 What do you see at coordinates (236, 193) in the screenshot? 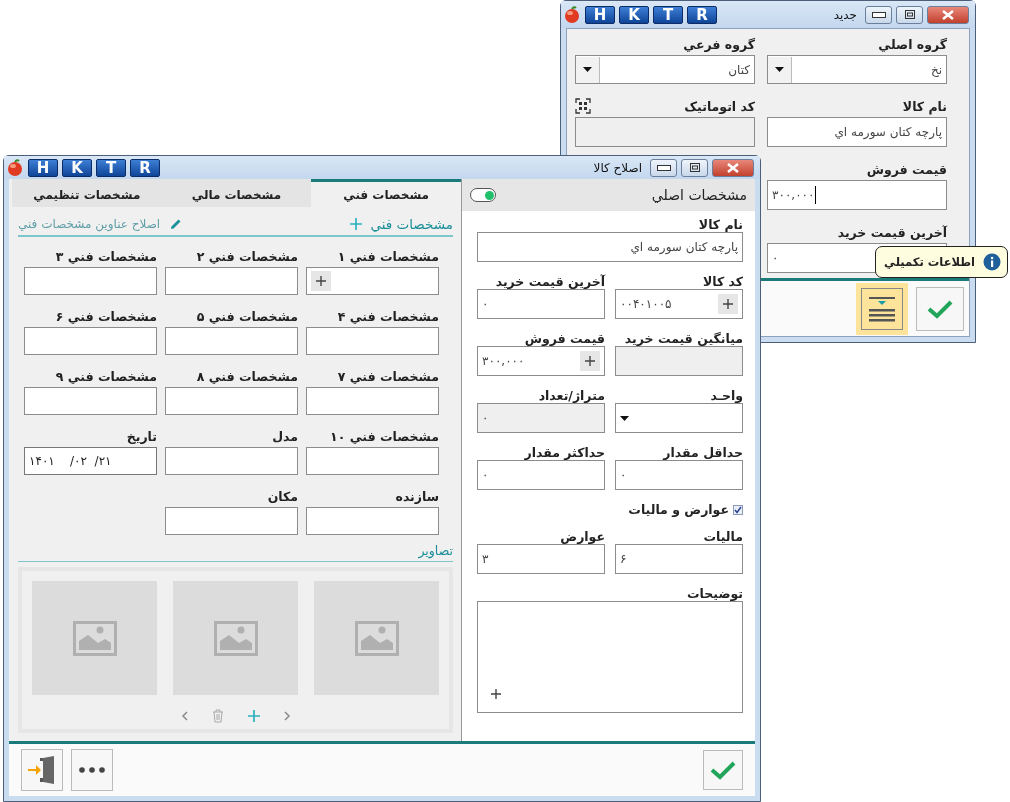
I see `tab: مشخصات مالي` at bounding box center [236, 193].